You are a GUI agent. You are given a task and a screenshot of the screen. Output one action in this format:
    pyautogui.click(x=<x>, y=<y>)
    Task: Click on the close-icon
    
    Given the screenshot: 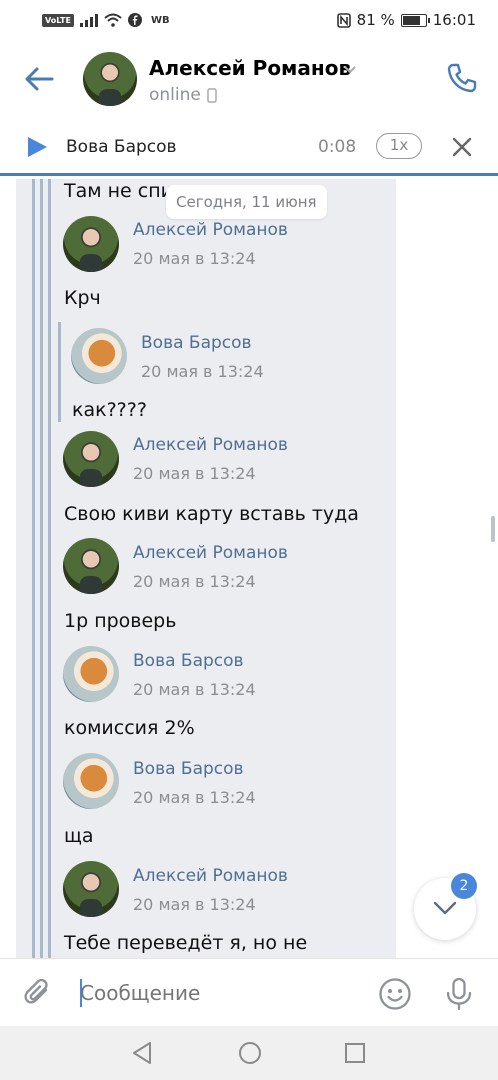 What is the action you would take?
    pyautogui.click(x=462, y=147)
    